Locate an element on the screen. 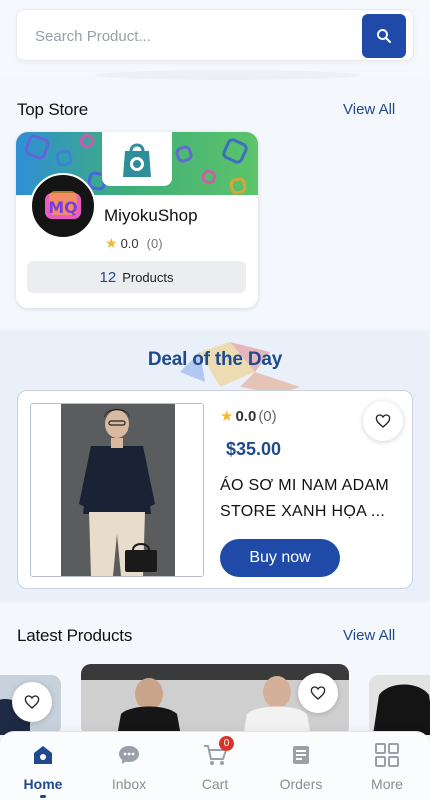 The image size is (430, 800). nav-home-label: Home is located at coordinates (43, 784).